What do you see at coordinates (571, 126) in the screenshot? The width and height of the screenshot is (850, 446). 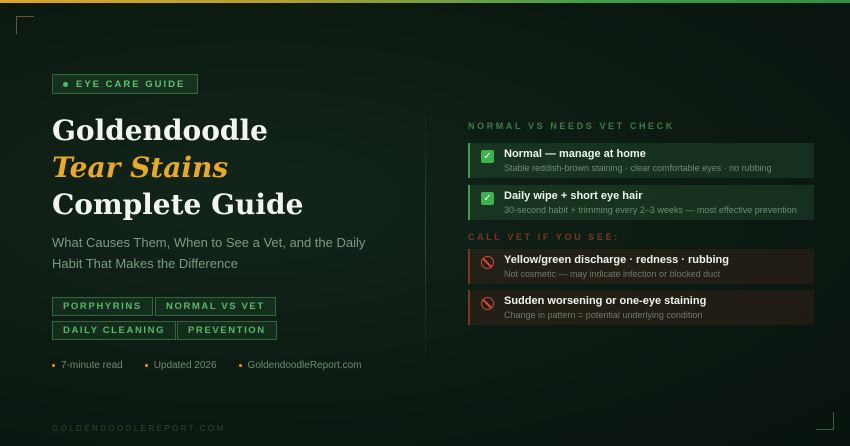 I see `section-label-normal: NORMAL VS NEEDS VET CHECK` at bounding box center [571, 126].